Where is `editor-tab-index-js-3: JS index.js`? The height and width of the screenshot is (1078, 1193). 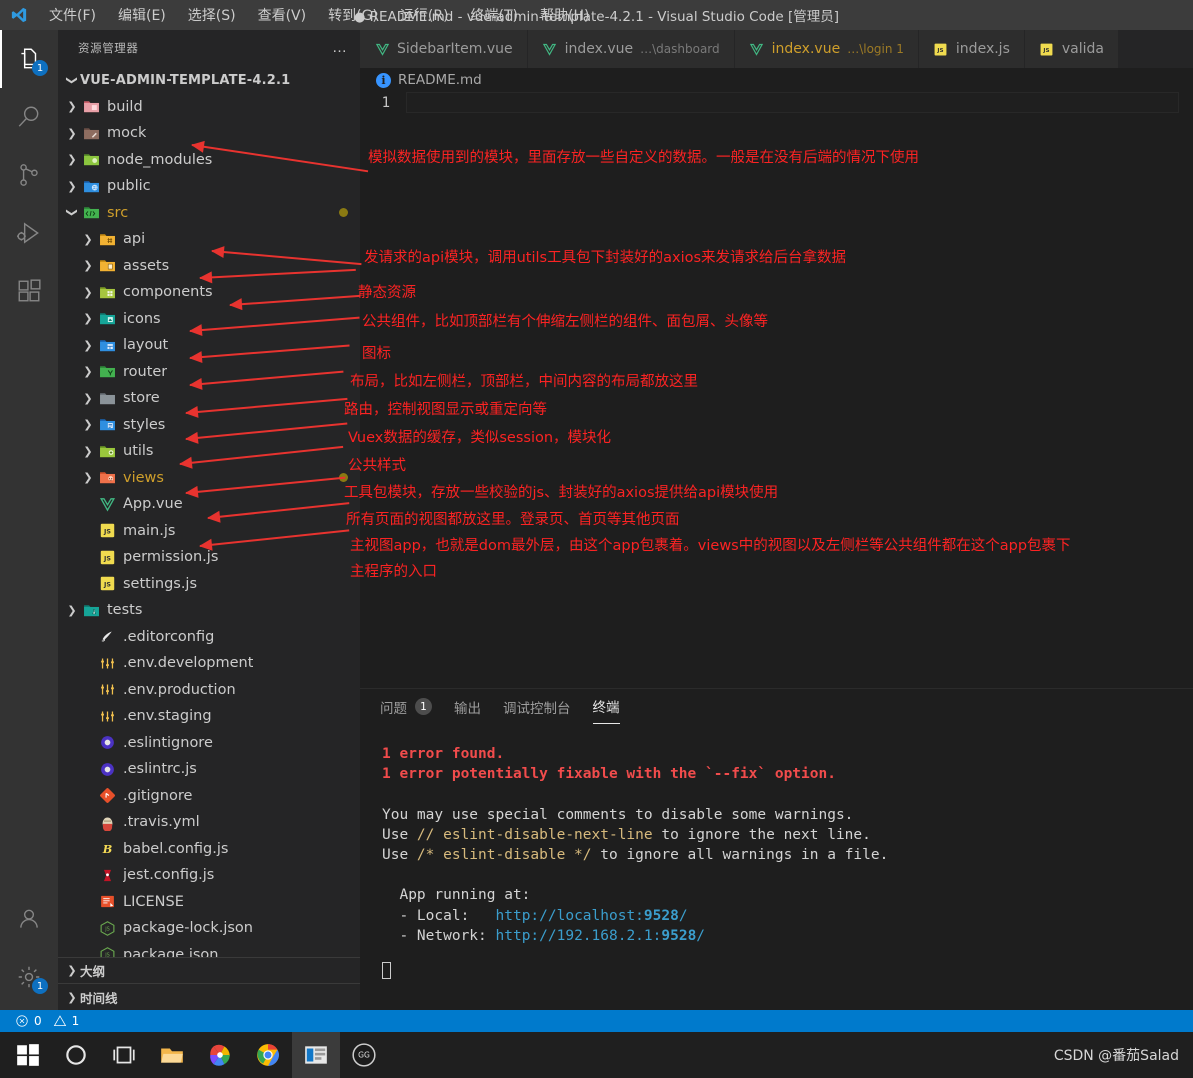
editor-tab-index-js-3: JS index.js is located at coordinates (971, 49).